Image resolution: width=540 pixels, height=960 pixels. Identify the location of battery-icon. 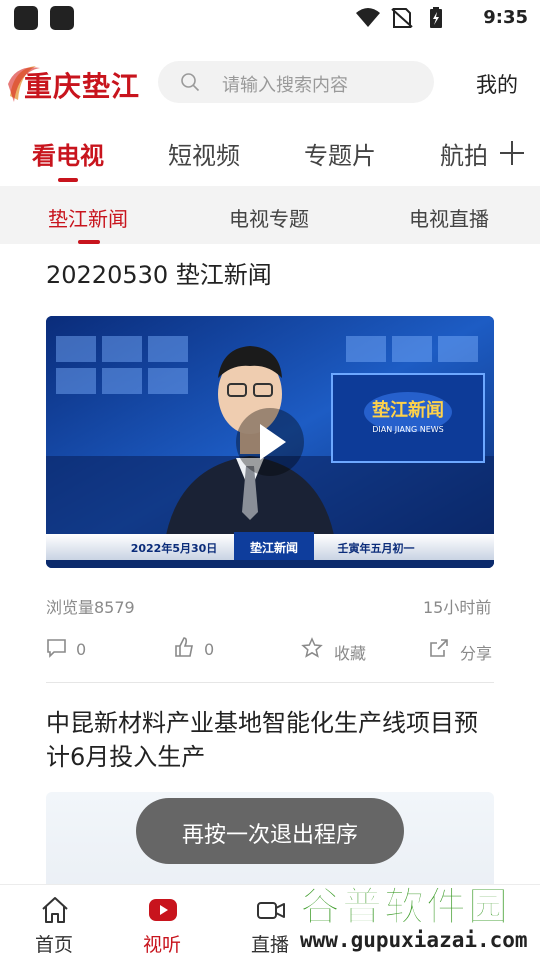
(436, 17).